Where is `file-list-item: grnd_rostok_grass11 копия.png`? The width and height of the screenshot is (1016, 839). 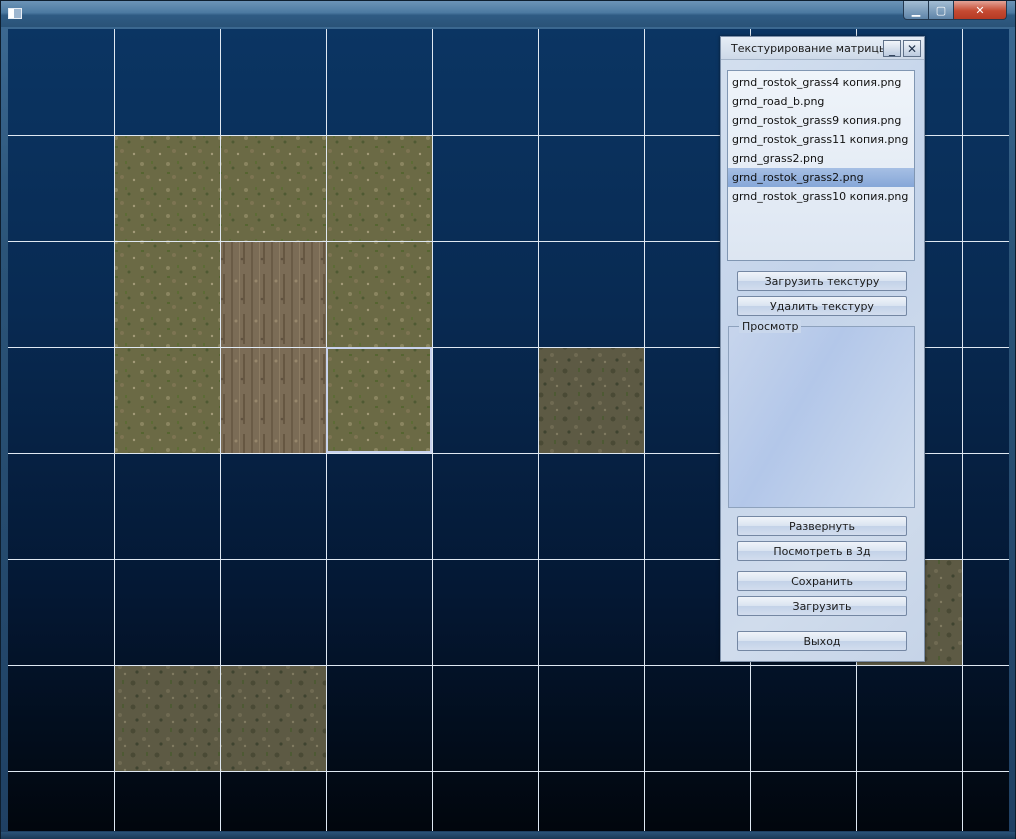
file-list-item: grnd_rostok_grass11 копия.png is located at coordinates (821, 139).